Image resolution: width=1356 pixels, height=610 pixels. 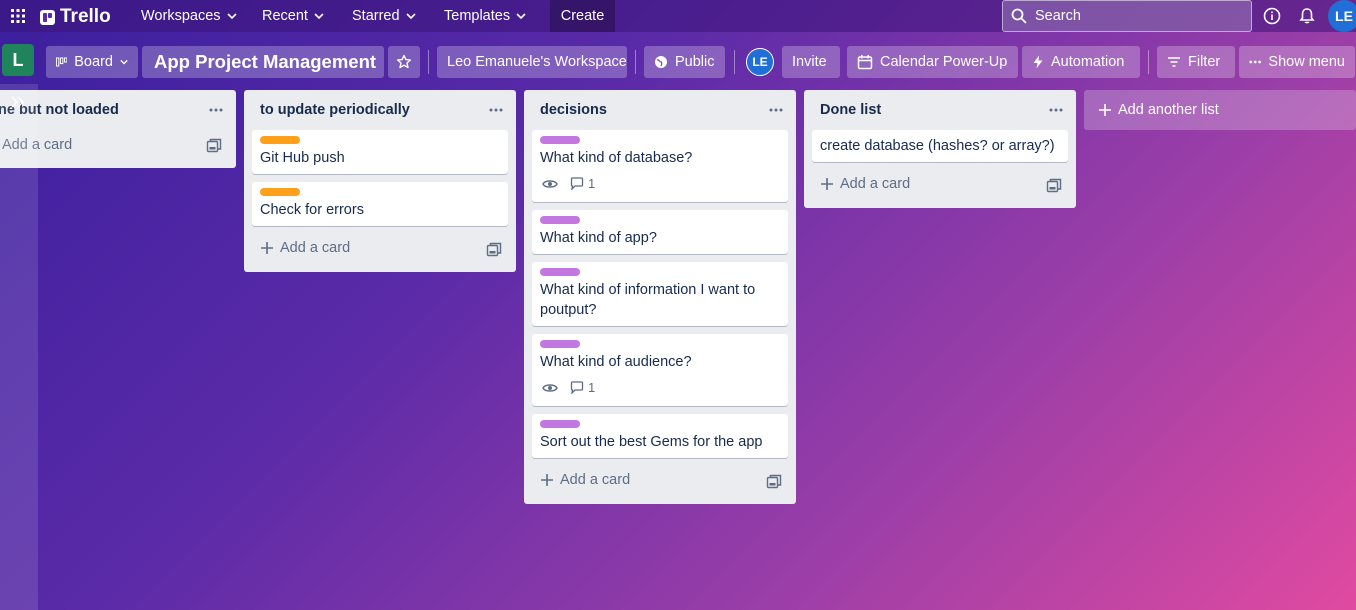 I want to click on globe-icon, so click(x=661, y=62).